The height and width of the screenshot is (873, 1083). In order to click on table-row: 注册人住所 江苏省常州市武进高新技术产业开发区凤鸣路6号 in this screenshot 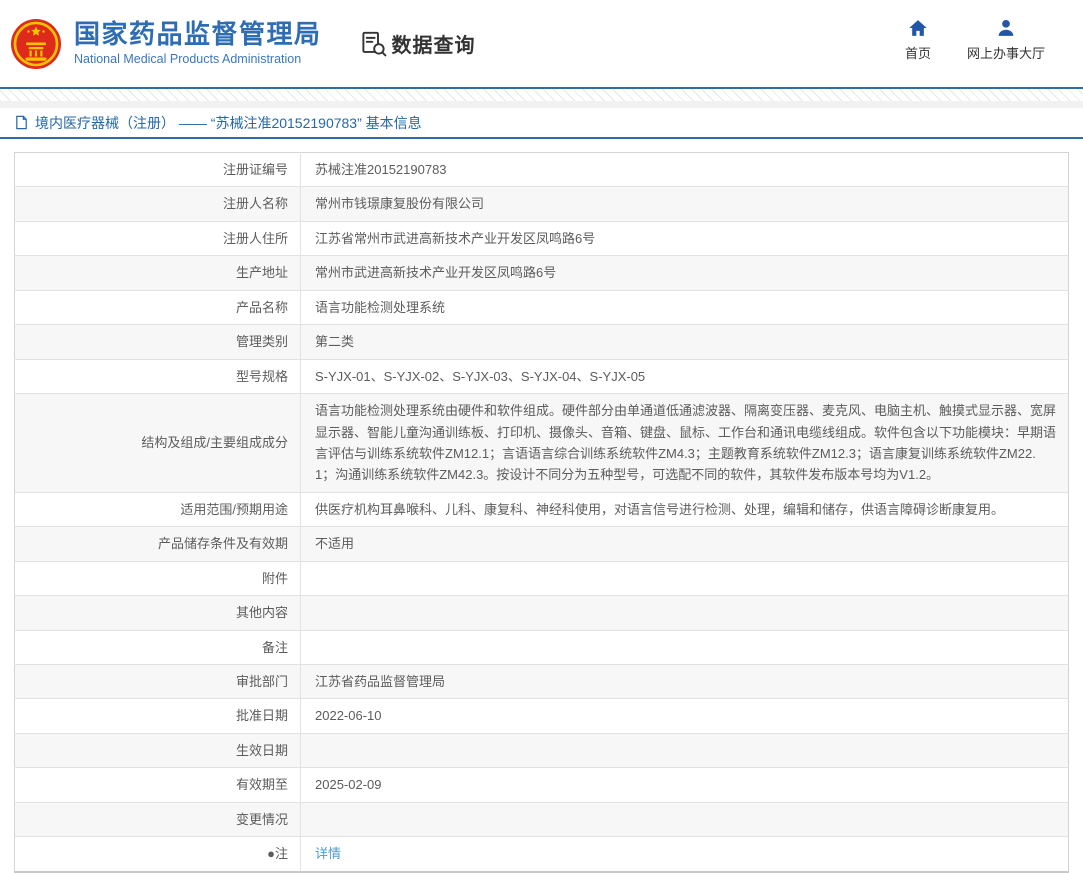, I will do `click(541, 238)`.